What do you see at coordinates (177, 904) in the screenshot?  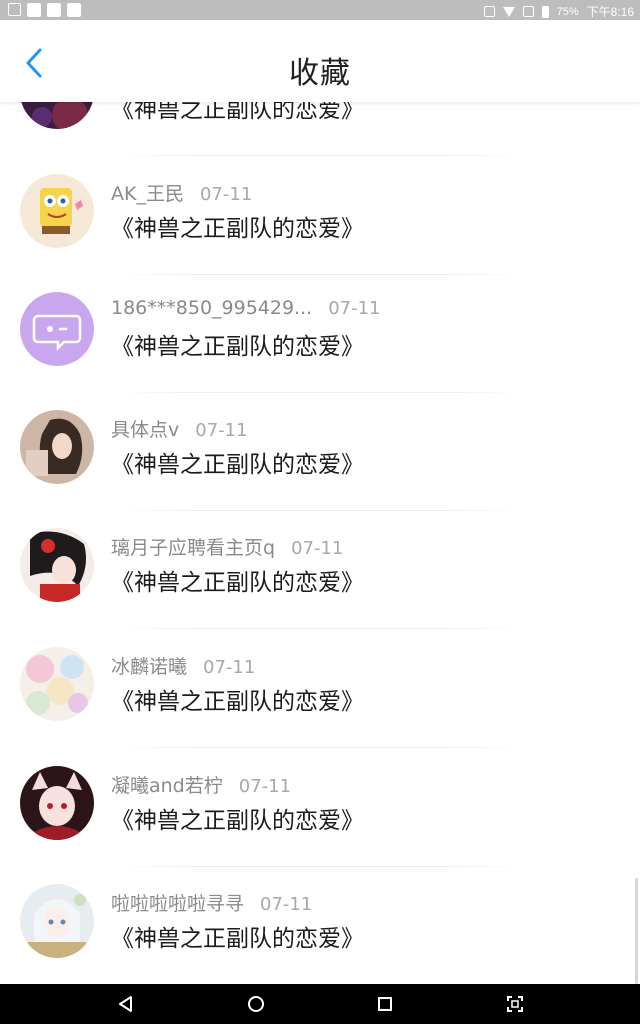 I see `username: 啦啦啦啦啦寻寻` at bounding box center [177, 904].